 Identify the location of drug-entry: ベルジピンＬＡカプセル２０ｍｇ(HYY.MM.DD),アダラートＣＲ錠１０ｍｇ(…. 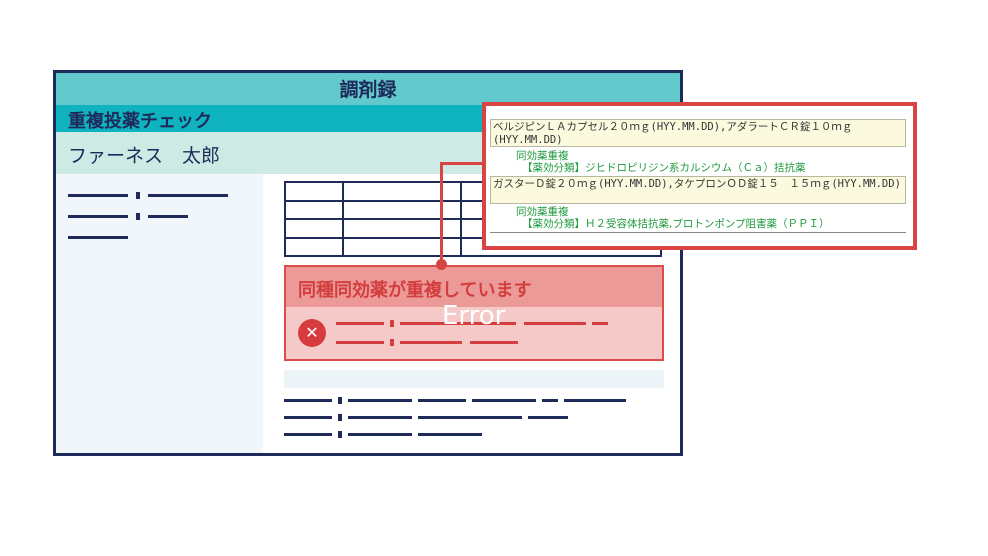
(698, 133).